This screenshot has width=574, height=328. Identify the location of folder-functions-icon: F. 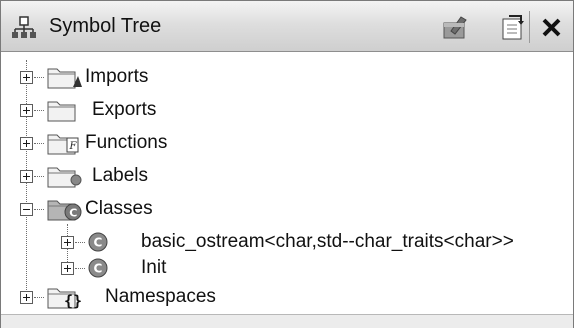
(65, 145).